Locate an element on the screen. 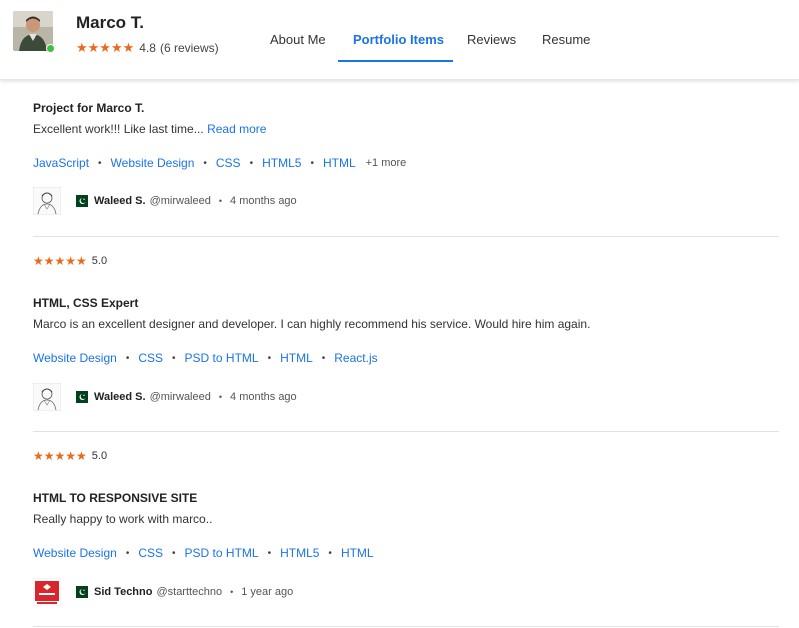  tab-portfolio-items: Portfolio Items is located at coordinates (398, 39).